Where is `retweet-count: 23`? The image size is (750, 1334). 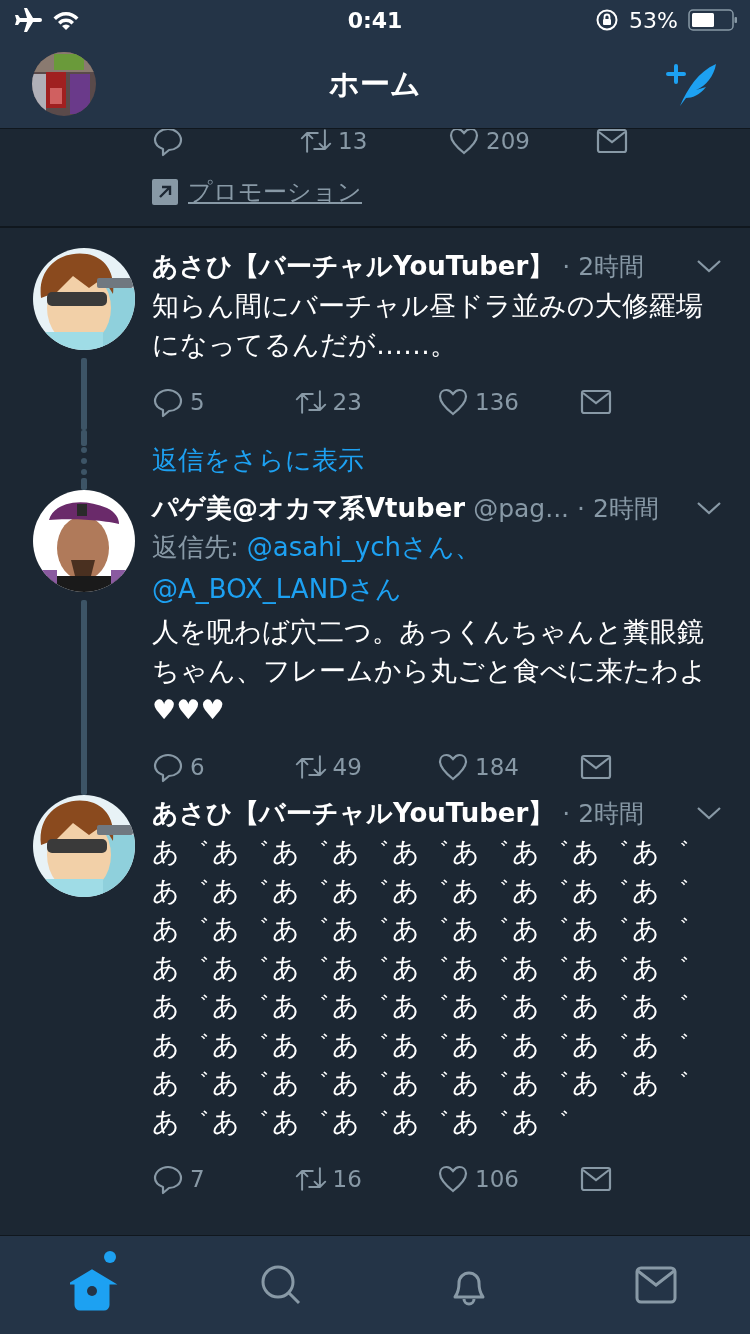
retweet-count: 23 is located at coordinates (347, 402).